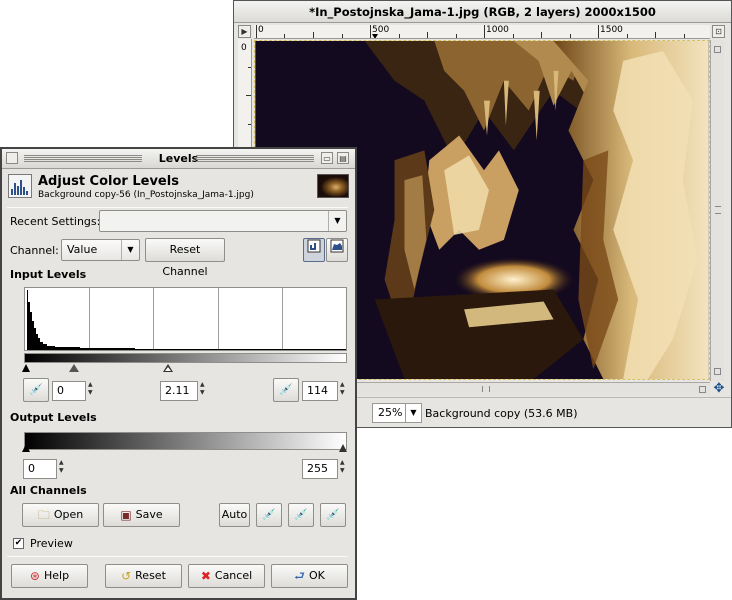  Describe the element at coordinates (185, 358) in the screenshot. I see `input-gradient` at that location.